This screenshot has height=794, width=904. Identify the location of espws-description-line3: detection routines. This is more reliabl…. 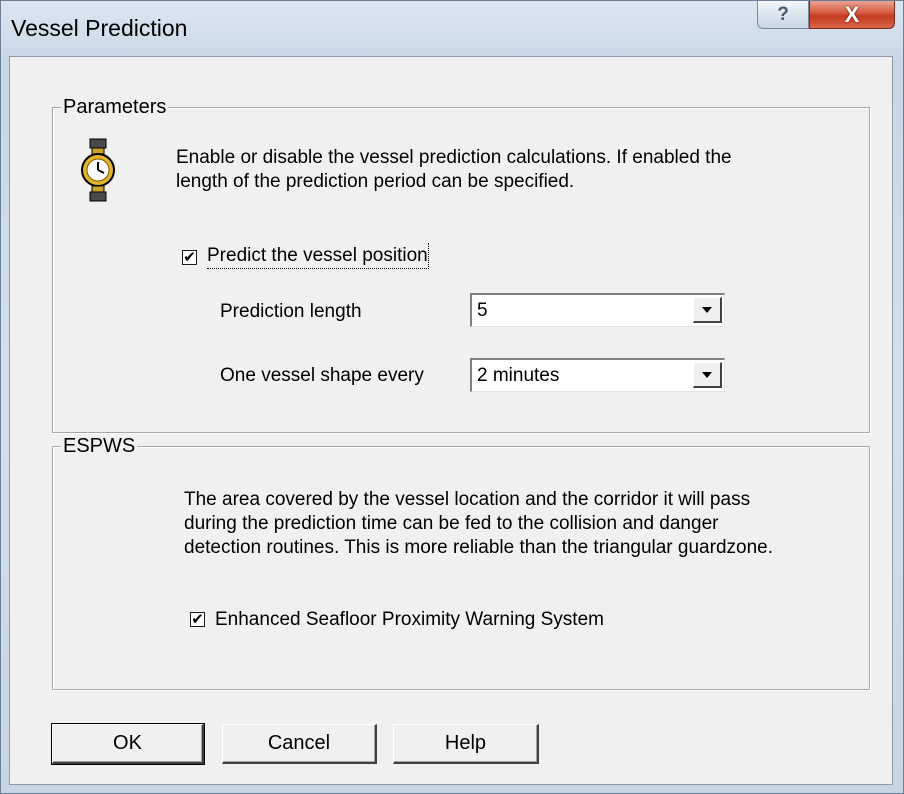
(478, 547).